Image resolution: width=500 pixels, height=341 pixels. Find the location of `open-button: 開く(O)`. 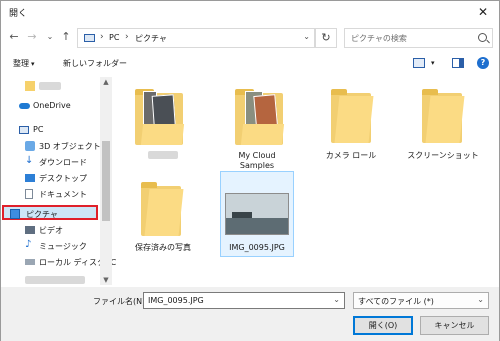

open-button: 開く(O) is located at coordinates (383, 325).